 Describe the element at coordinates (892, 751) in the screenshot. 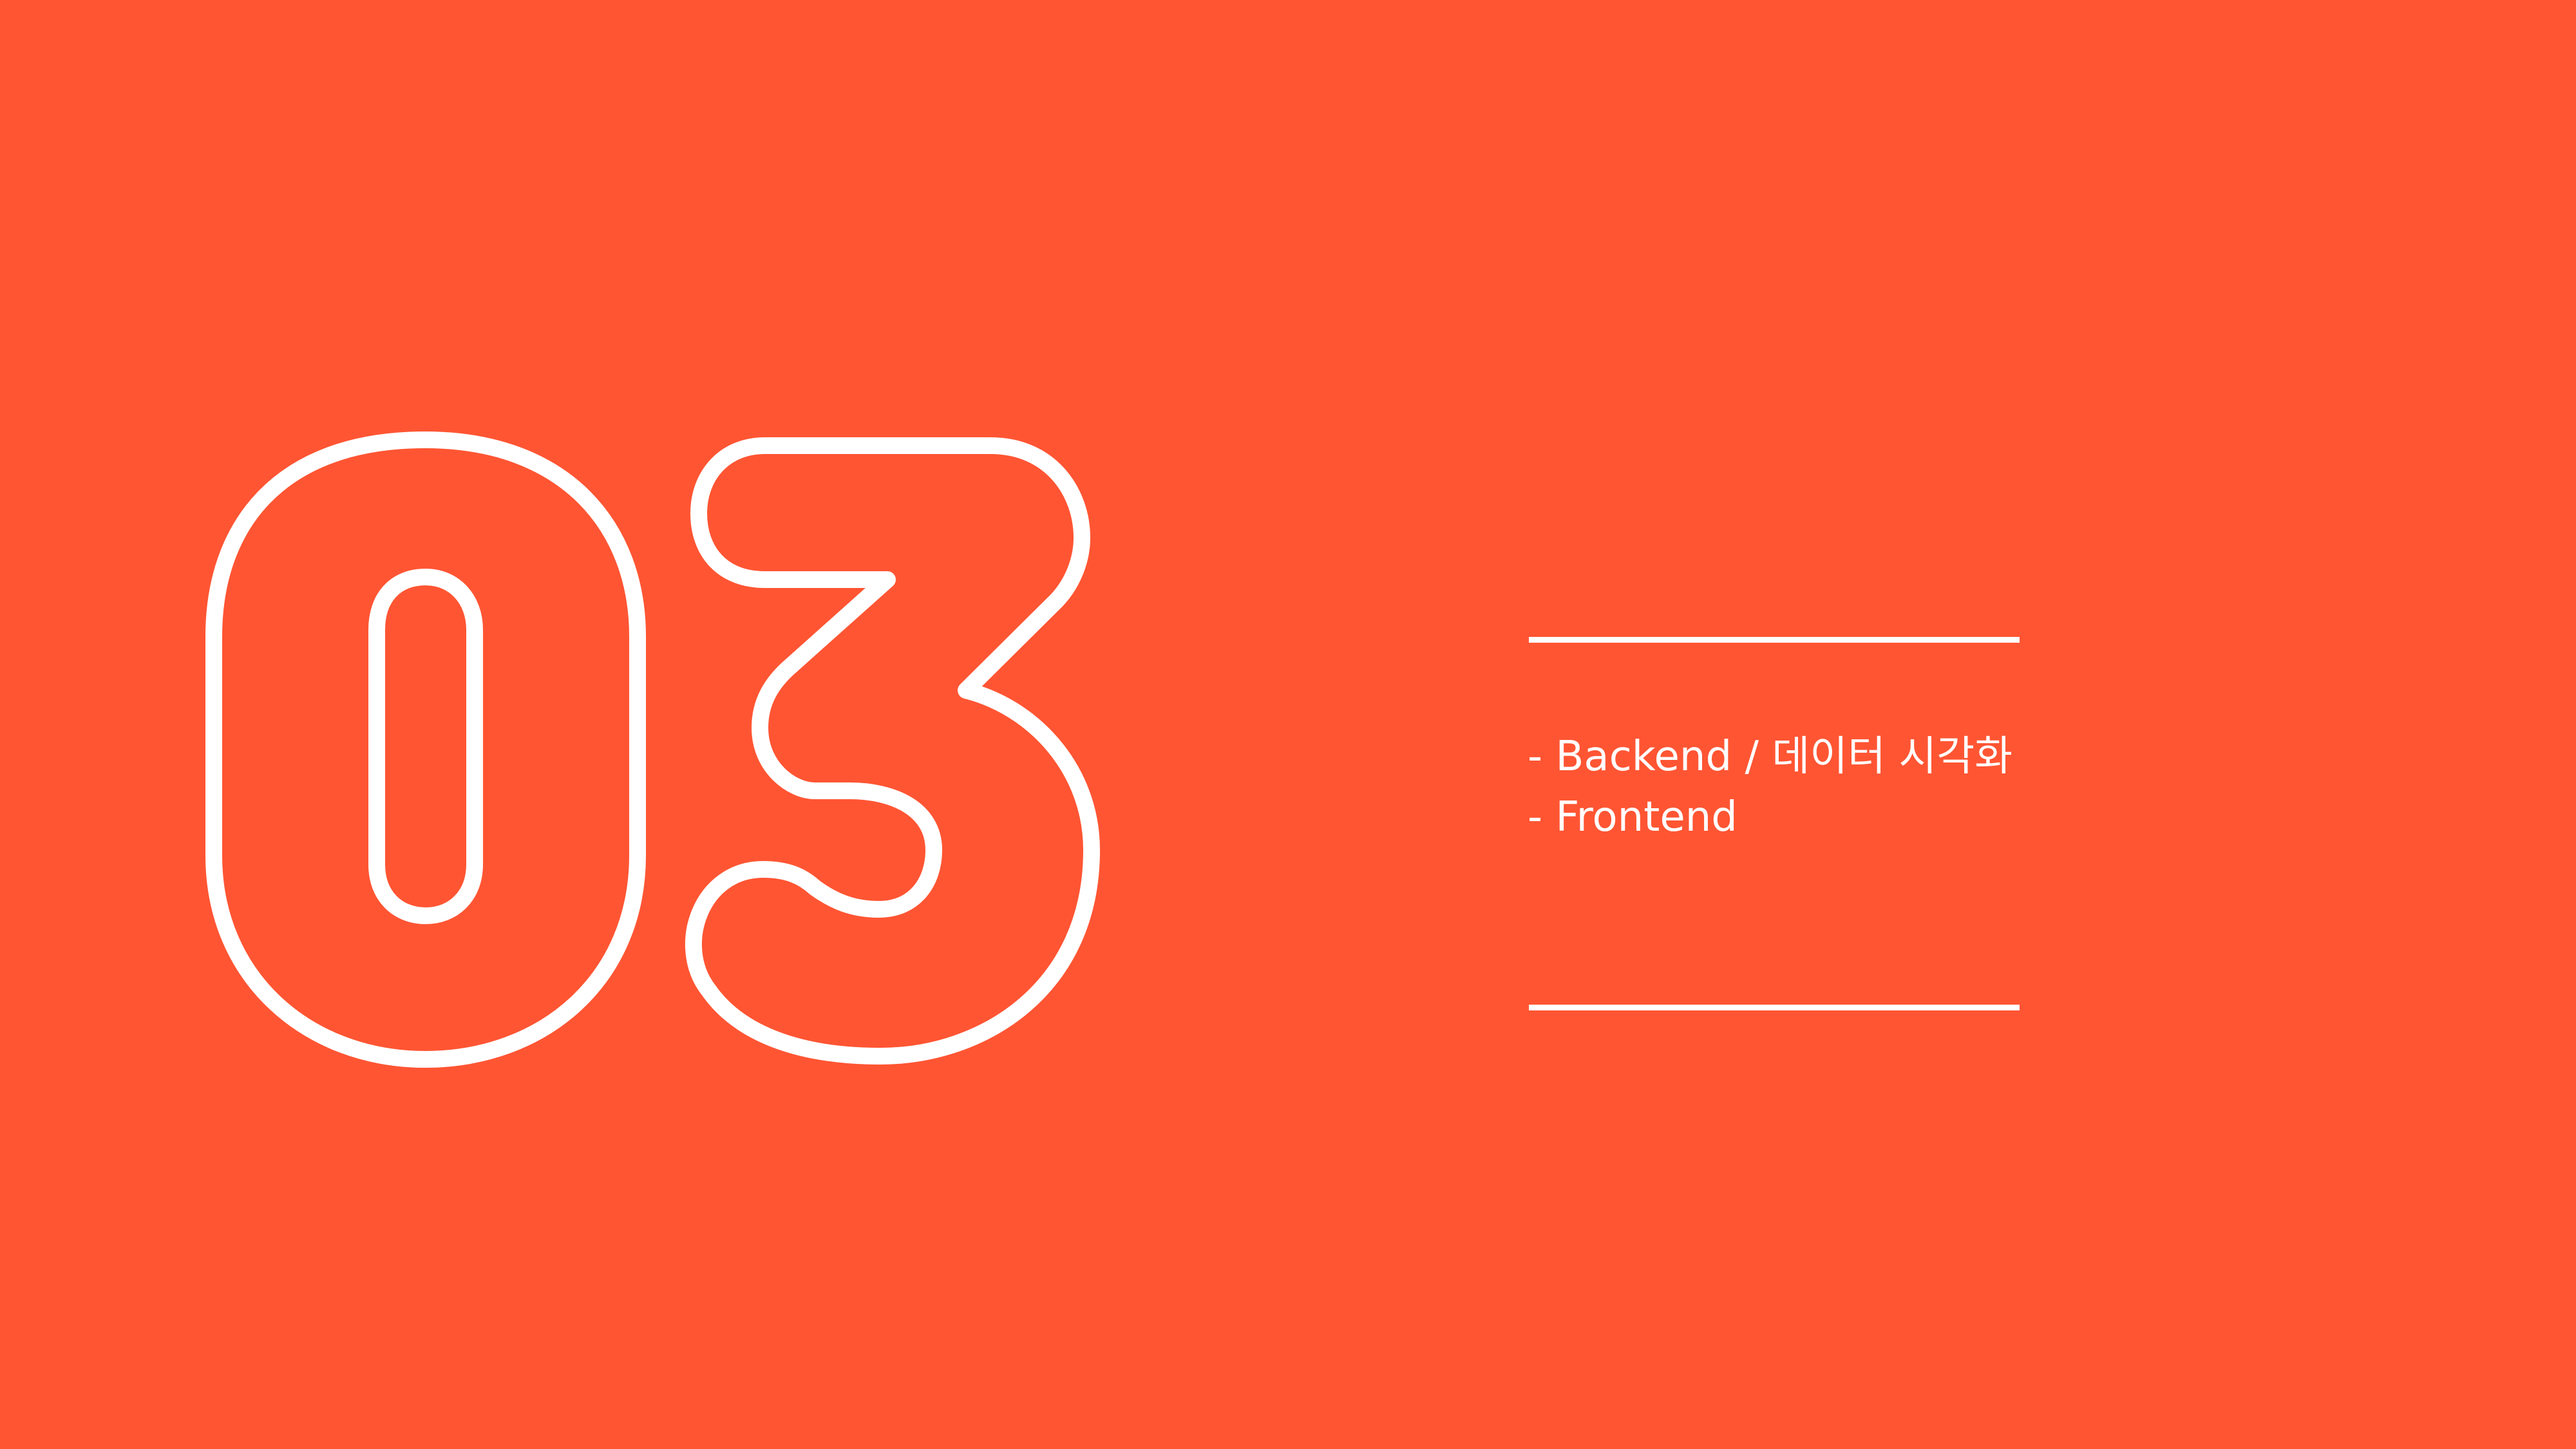

I see `digit-three` at that location.